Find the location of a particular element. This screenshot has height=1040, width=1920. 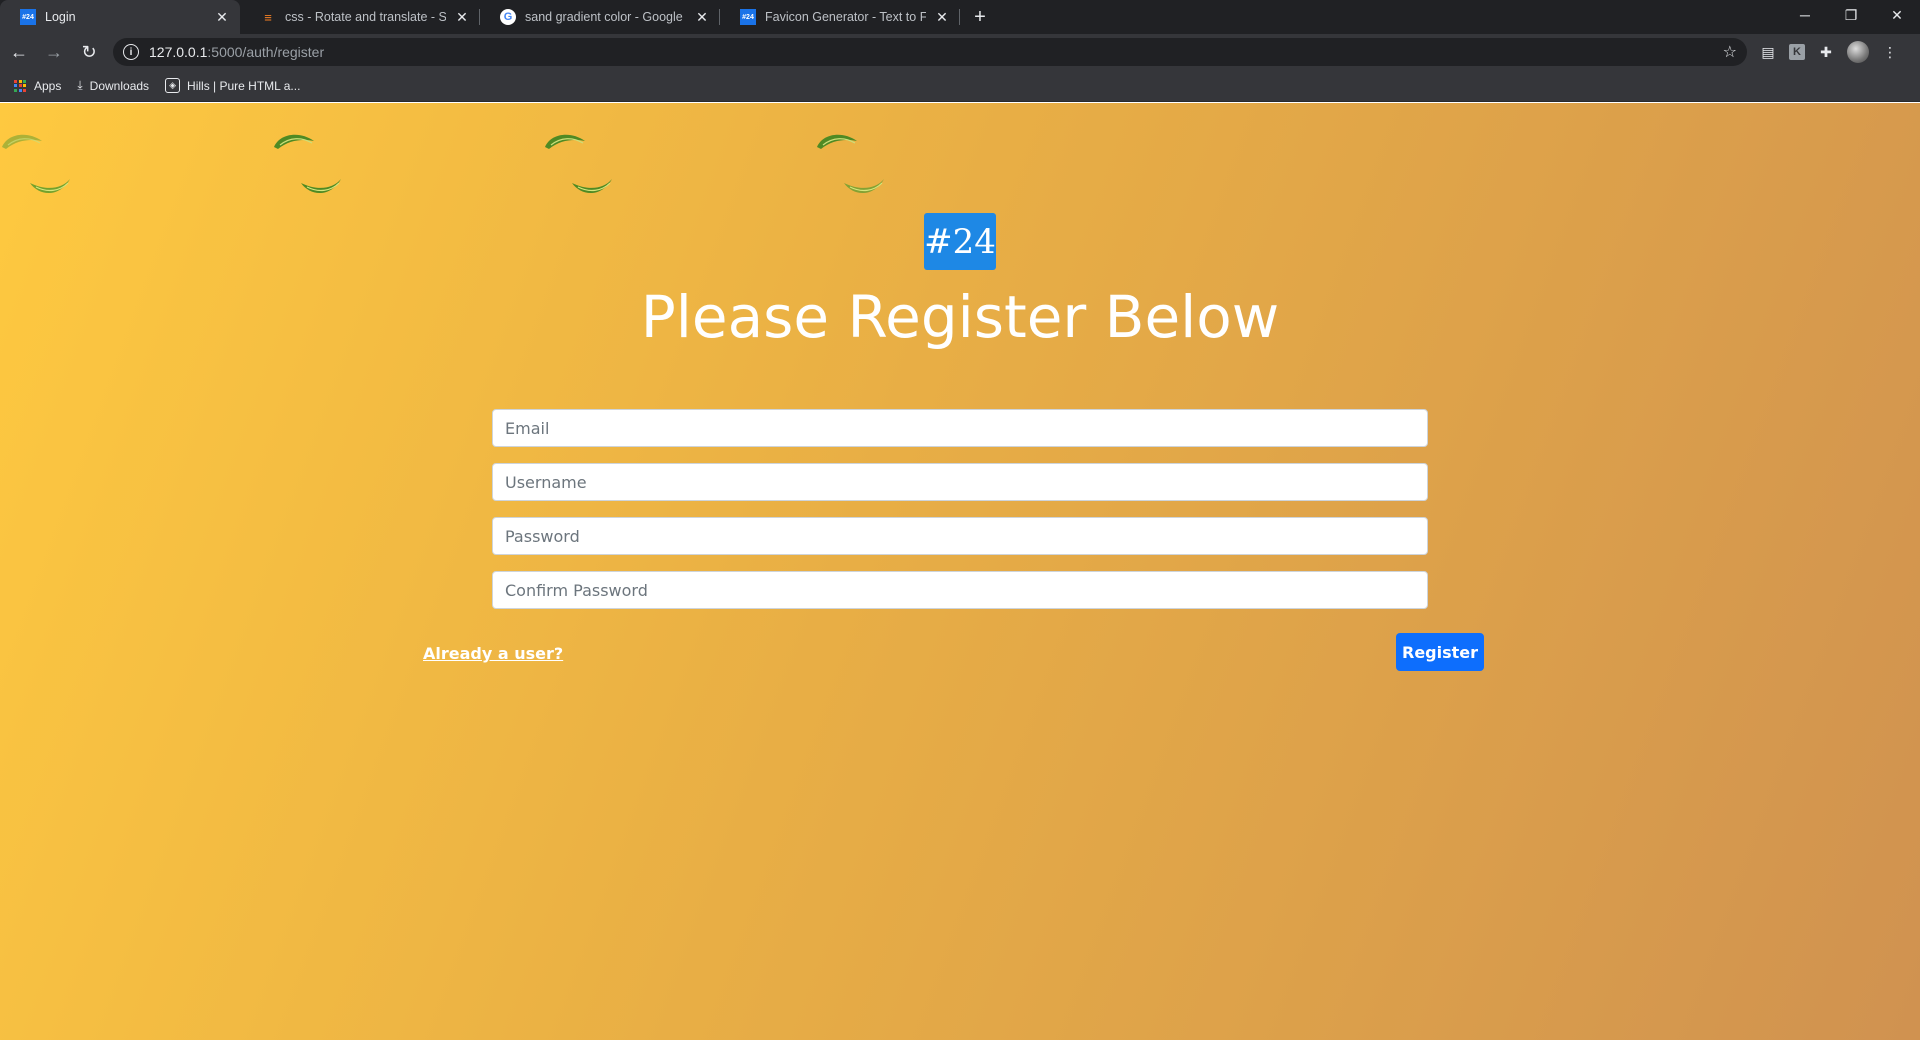

close-window-icon: ✕ is located at coordinates (1897, 15).